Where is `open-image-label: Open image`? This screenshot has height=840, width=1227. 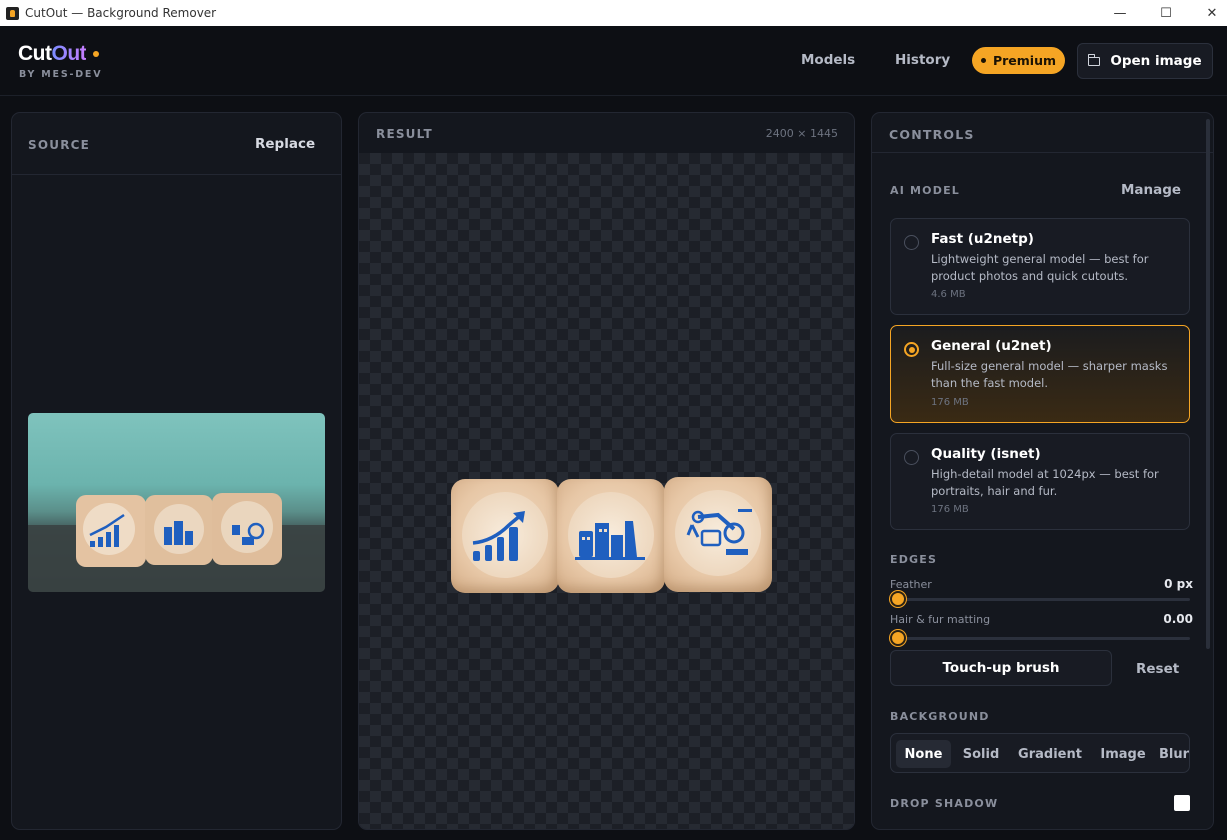 open-image-label: Open image is located at coordinates (1156, 61).